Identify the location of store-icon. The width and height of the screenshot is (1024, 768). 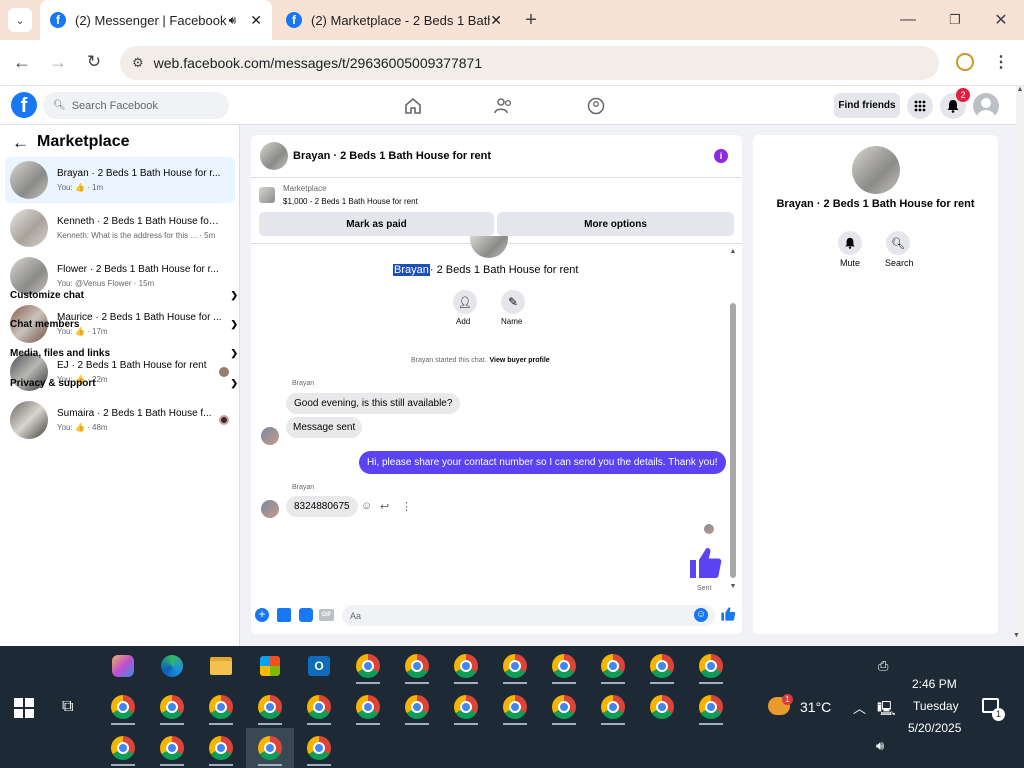
(270, 666).